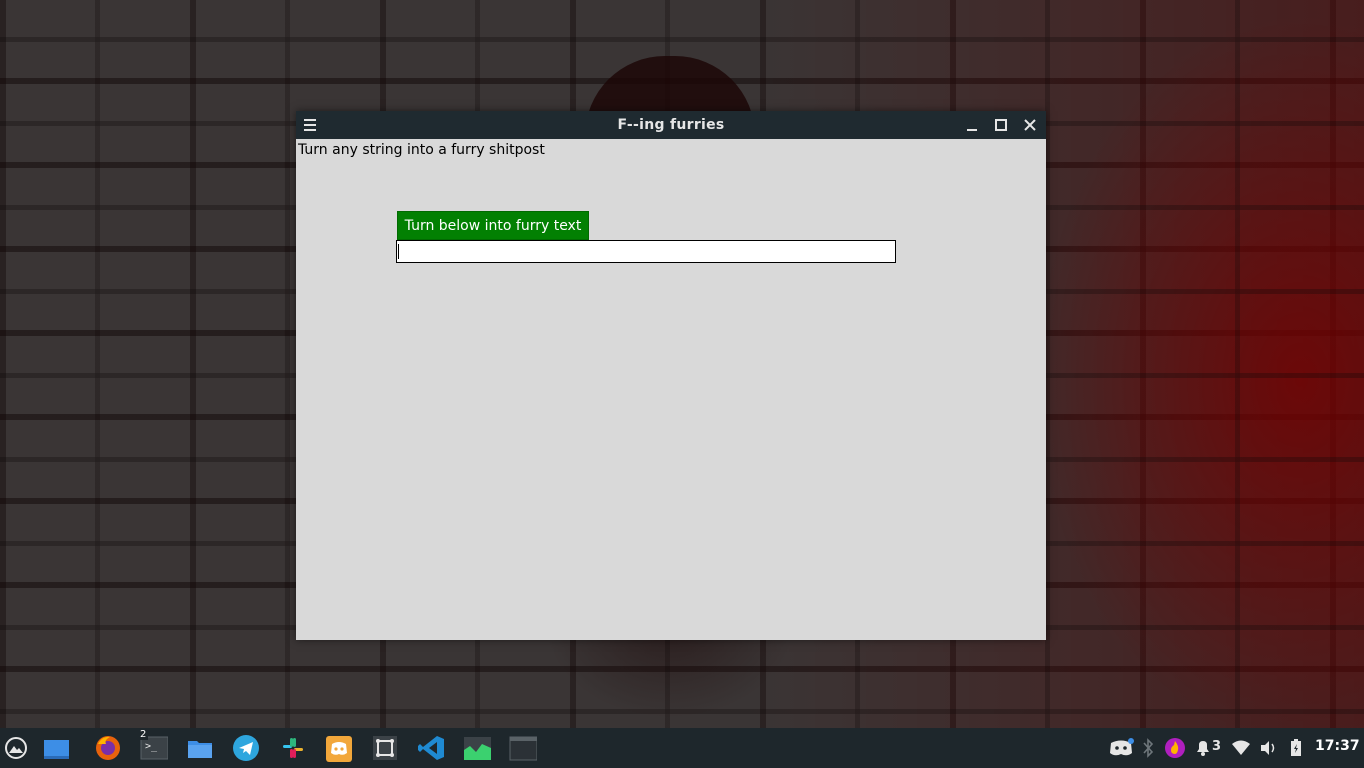 The image size is (1364, 768). Describe the element at coordinates (398, 251) in the screenshot. I see `text-cursor` at that location.